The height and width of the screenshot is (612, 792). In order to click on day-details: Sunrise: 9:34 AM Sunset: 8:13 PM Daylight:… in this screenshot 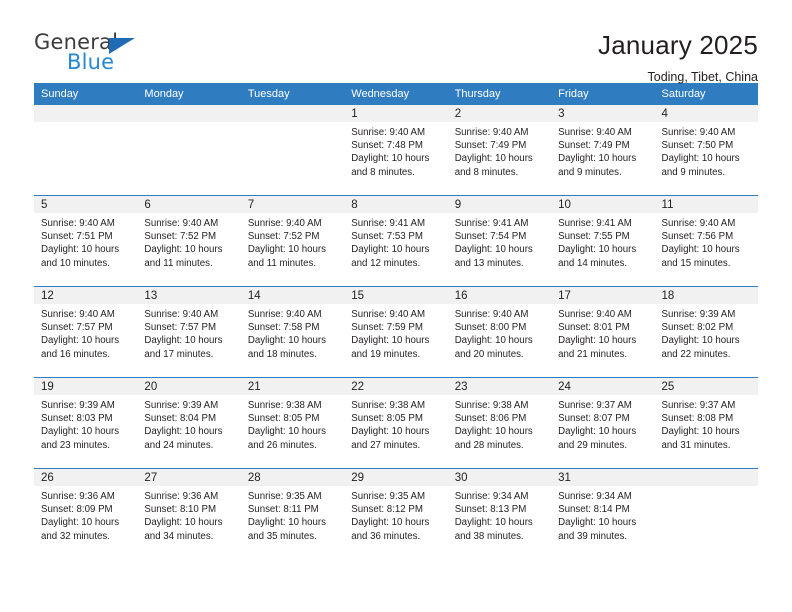, I will do `click(499, 514)`.